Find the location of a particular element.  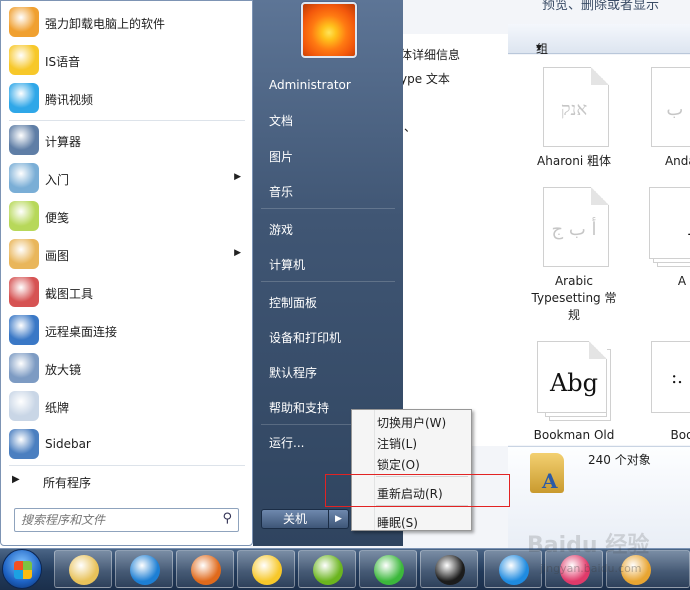

menu-item-lock: 锁定(O) is located at coordinates (411, 462).